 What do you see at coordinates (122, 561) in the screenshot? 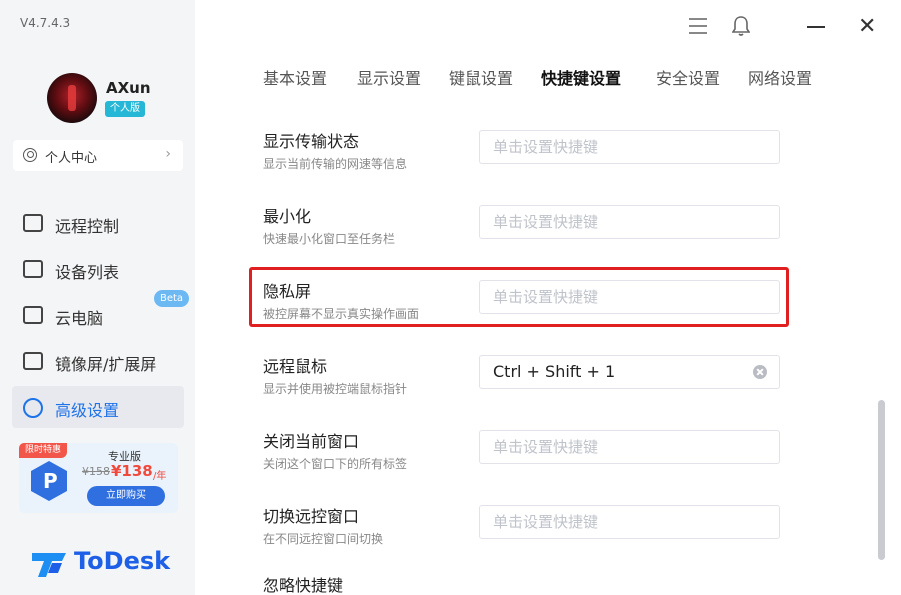
I see `brand-name: ToDesk` at bounding box center [122, 561].